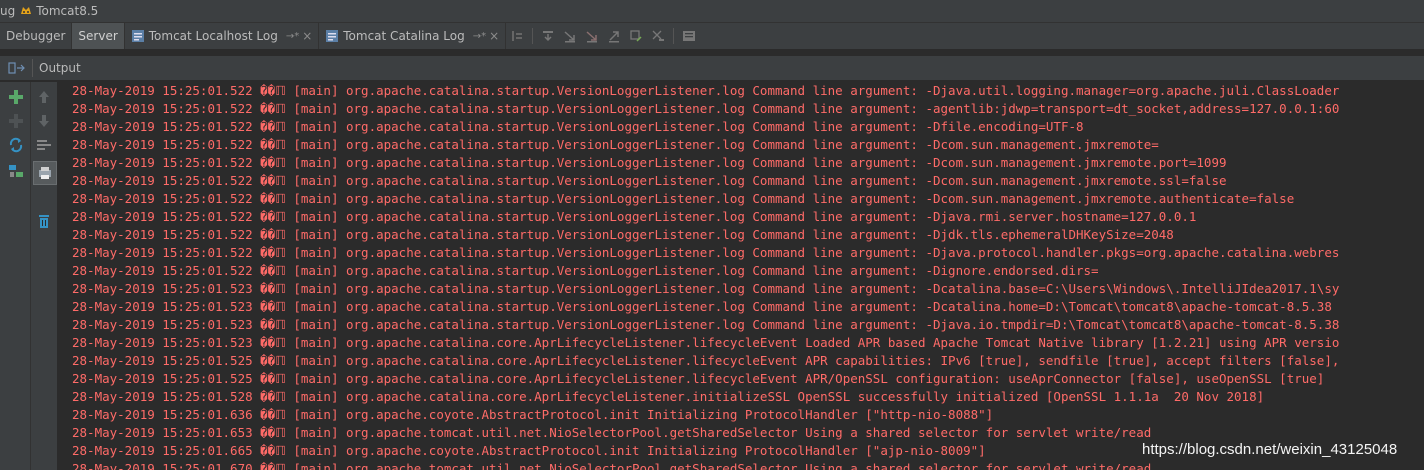 The image size is (1424, 470). Describe the element at coordinates (16, 171) in the screenshot. I see `soft-wrap-icon` at that location.